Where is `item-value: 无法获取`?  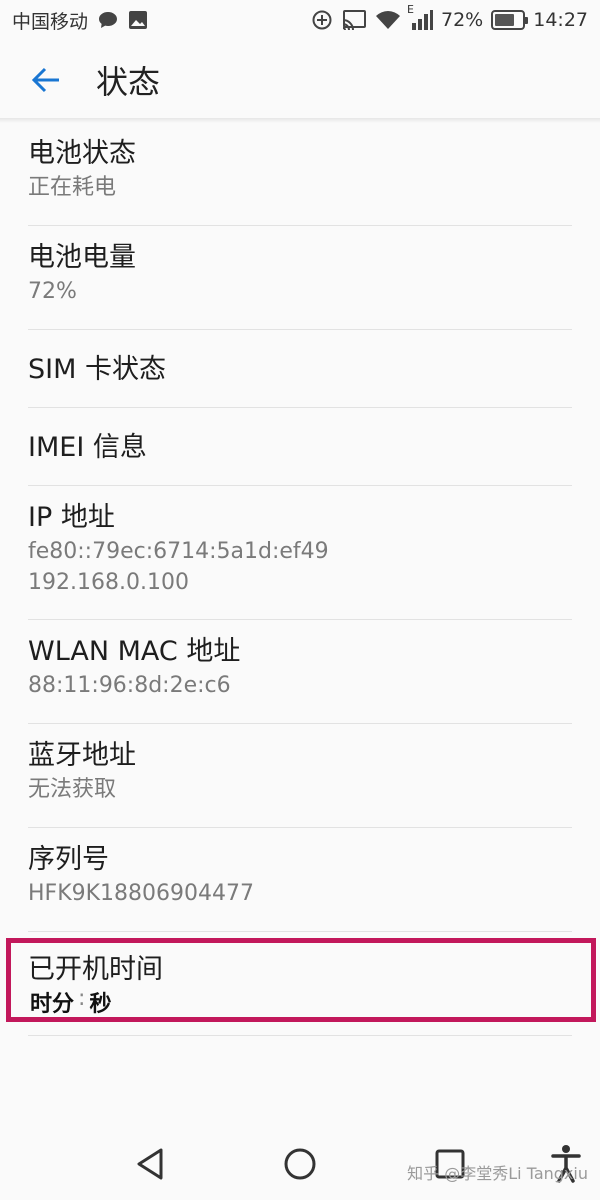 item-value: 无法获取 is located at coordinates (72, 789).